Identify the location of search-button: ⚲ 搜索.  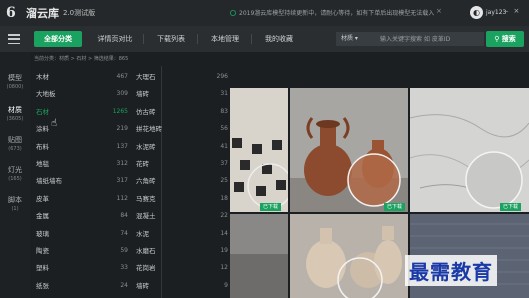
(505, 39).